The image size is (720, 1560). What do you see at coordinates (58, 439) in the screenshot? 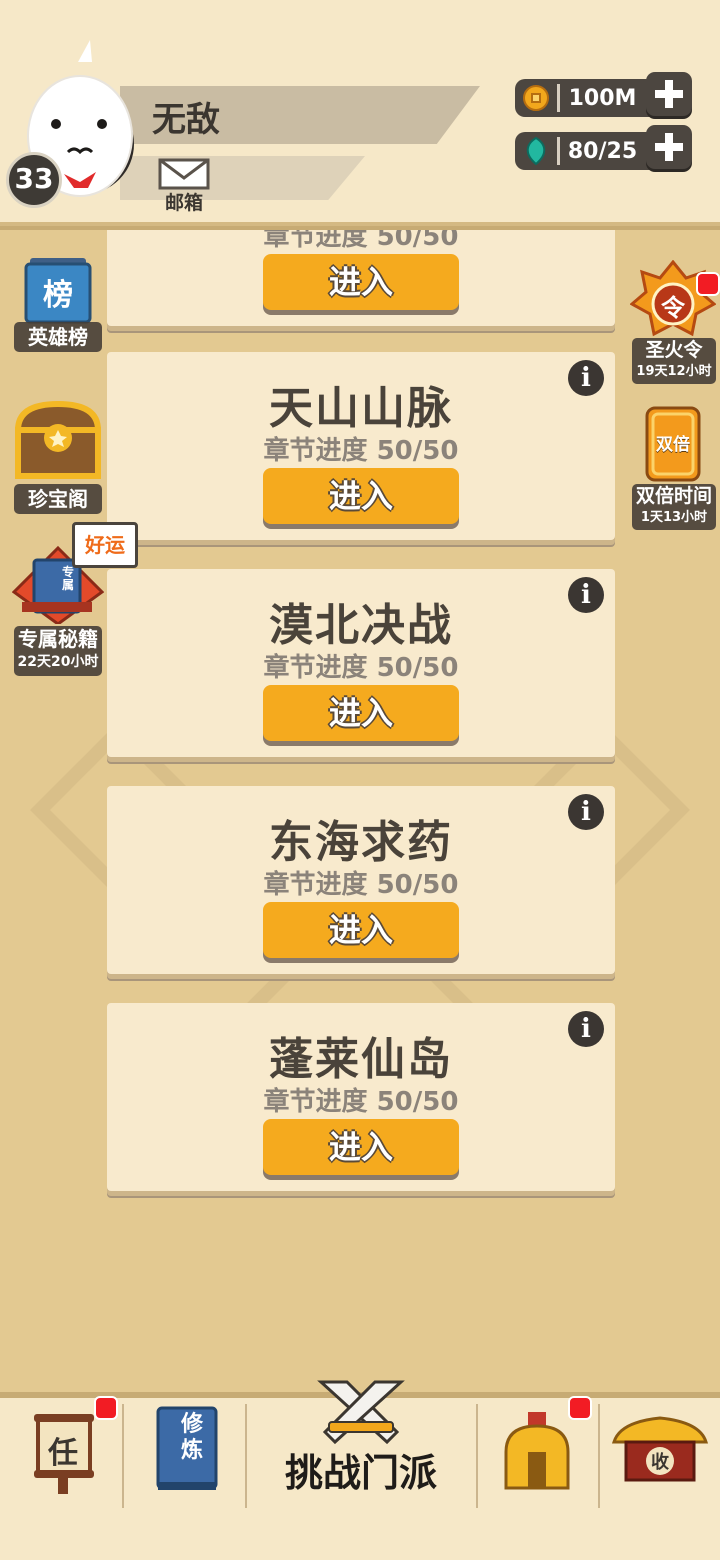
I see `treasure-chest-icon` at bounding box center [58, 439].